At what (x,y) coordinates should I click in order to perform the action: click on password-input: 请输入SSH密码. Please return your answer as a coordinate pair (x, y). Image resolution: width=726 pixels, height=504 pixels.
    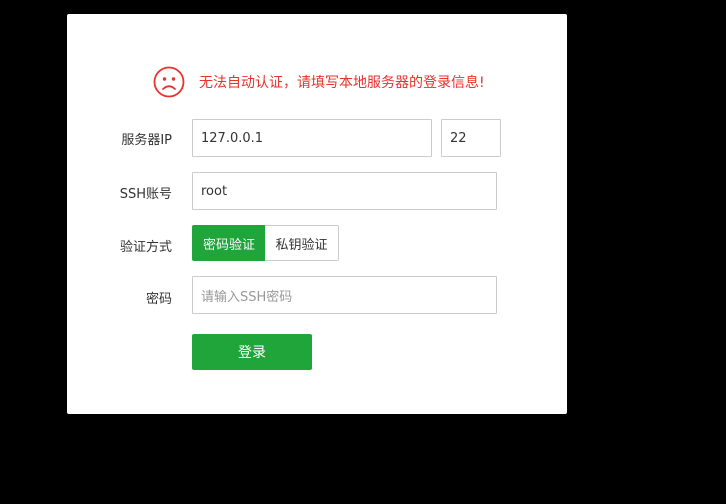
    Looking at the image, I should click on (344, 295).